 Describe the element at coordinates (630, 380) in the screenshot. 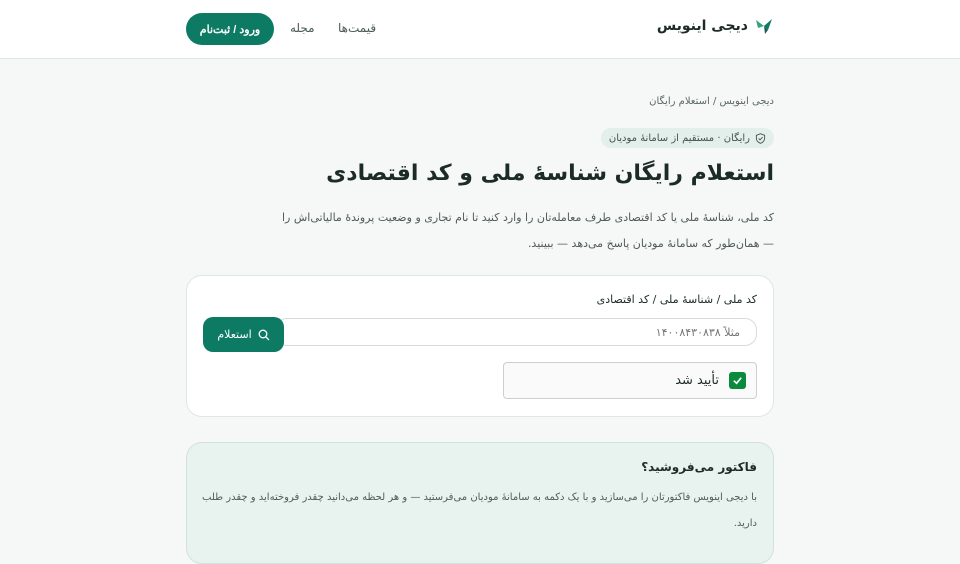

I see `captcha-widget: تأیید شد` at that location.